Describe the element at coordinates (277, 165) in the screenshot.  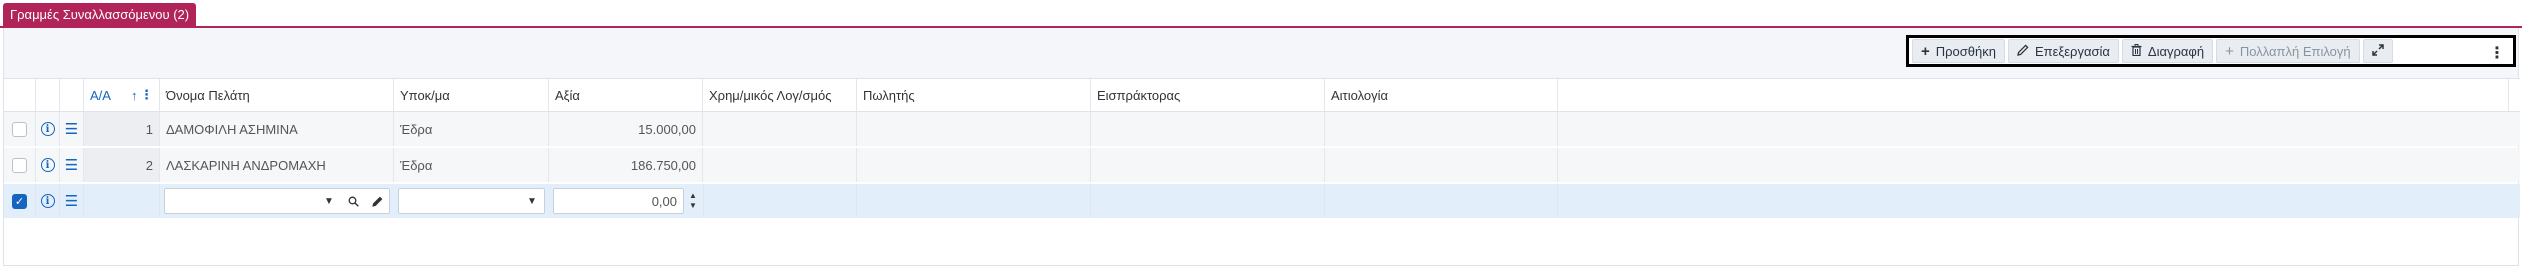
I see `cell-customer-name: ΛΑΣΚΑΡΙΝΗ ΑΝΔΡΟΜΑΧΗ` at that location.